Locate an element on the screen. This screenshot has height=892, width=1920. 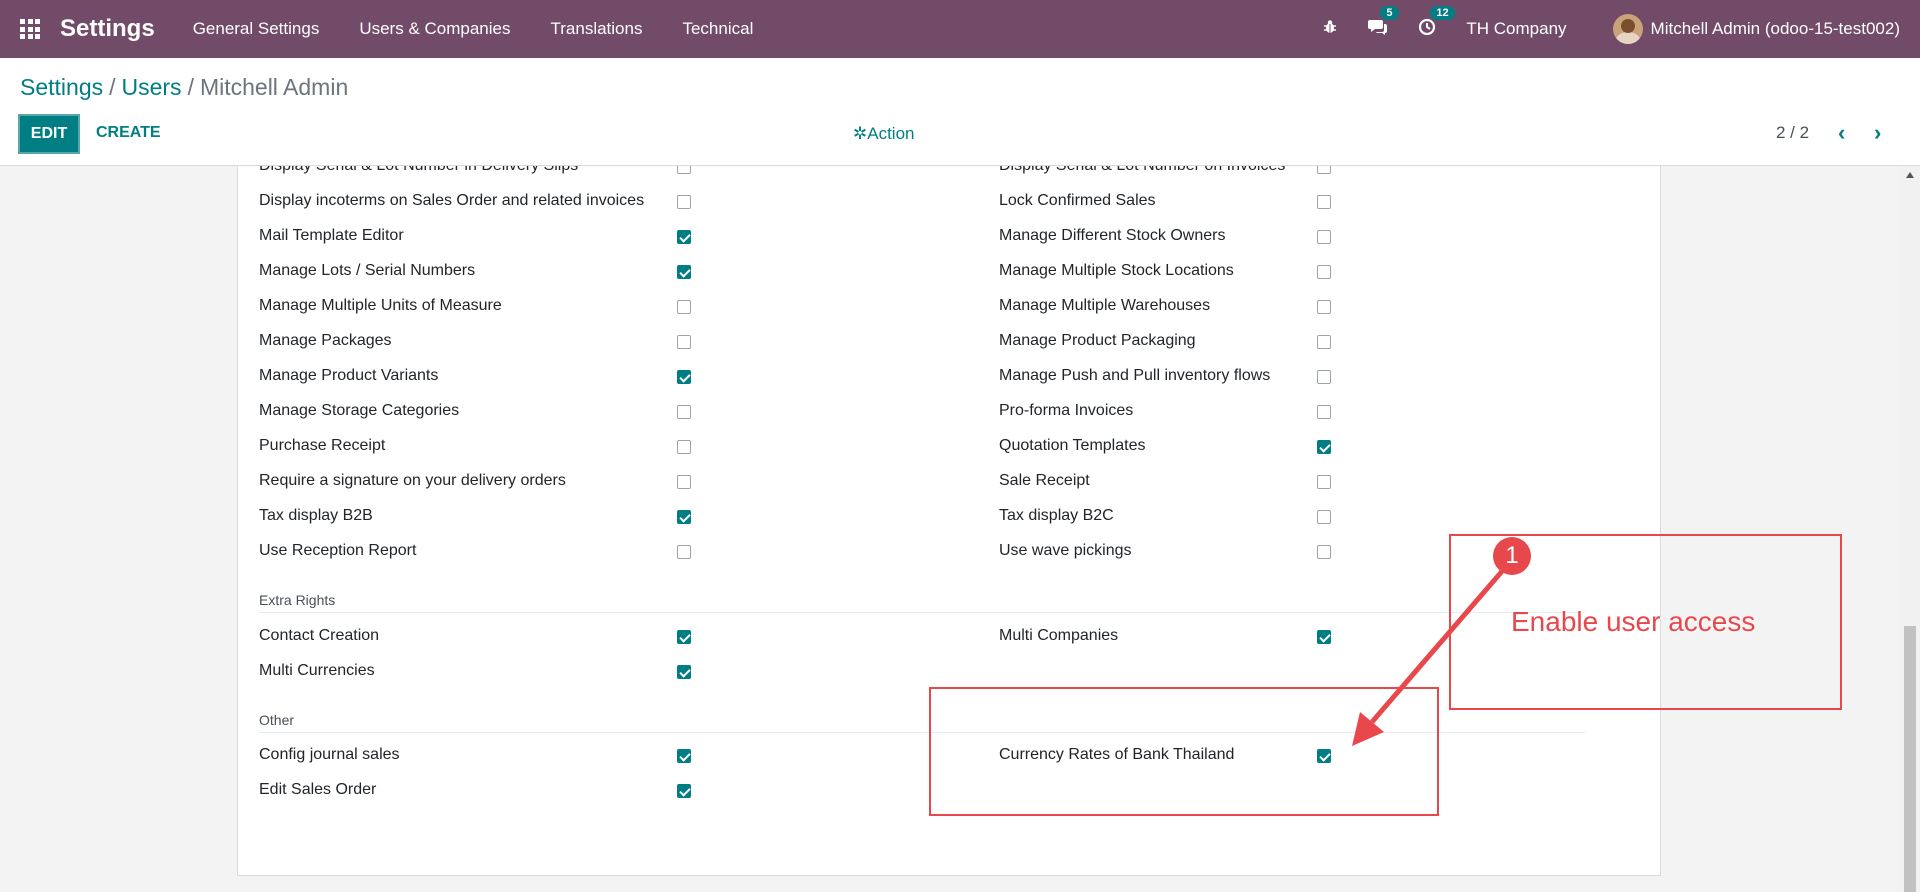
annotation-text: Enable user access is located at coordinates (1633, 621).